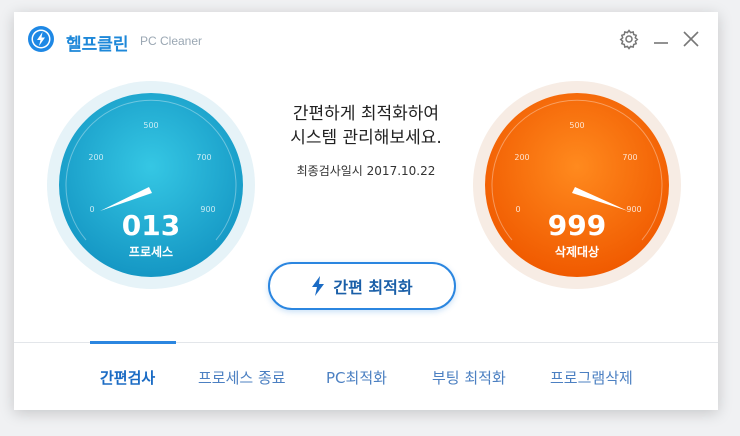  Describe the element at coordinates (127, 377) in the screenshot. I see `tab-quick-scan: 간편검사` at that location.